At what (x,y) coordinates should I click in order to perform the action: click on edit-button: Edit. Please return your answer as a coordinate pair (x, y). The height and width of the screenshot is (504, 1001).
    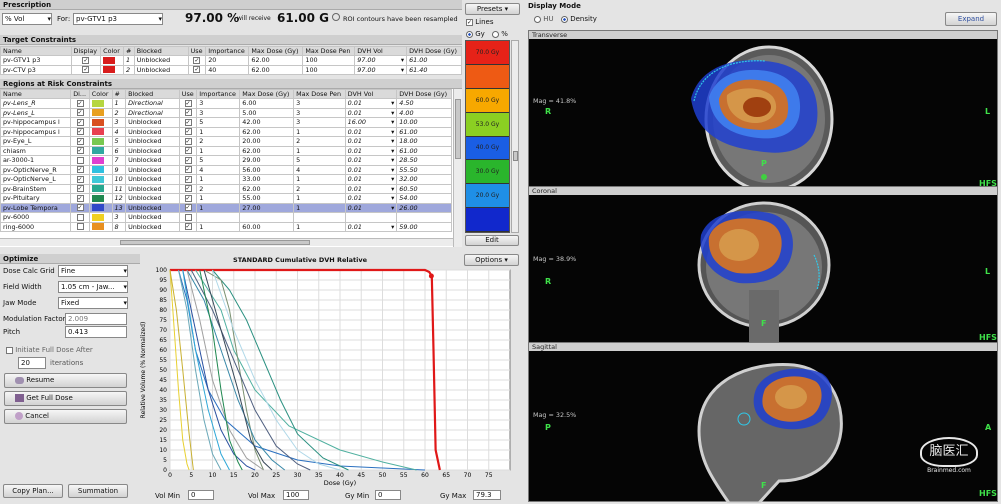
    Looking at the image, I should click on (492, 240).